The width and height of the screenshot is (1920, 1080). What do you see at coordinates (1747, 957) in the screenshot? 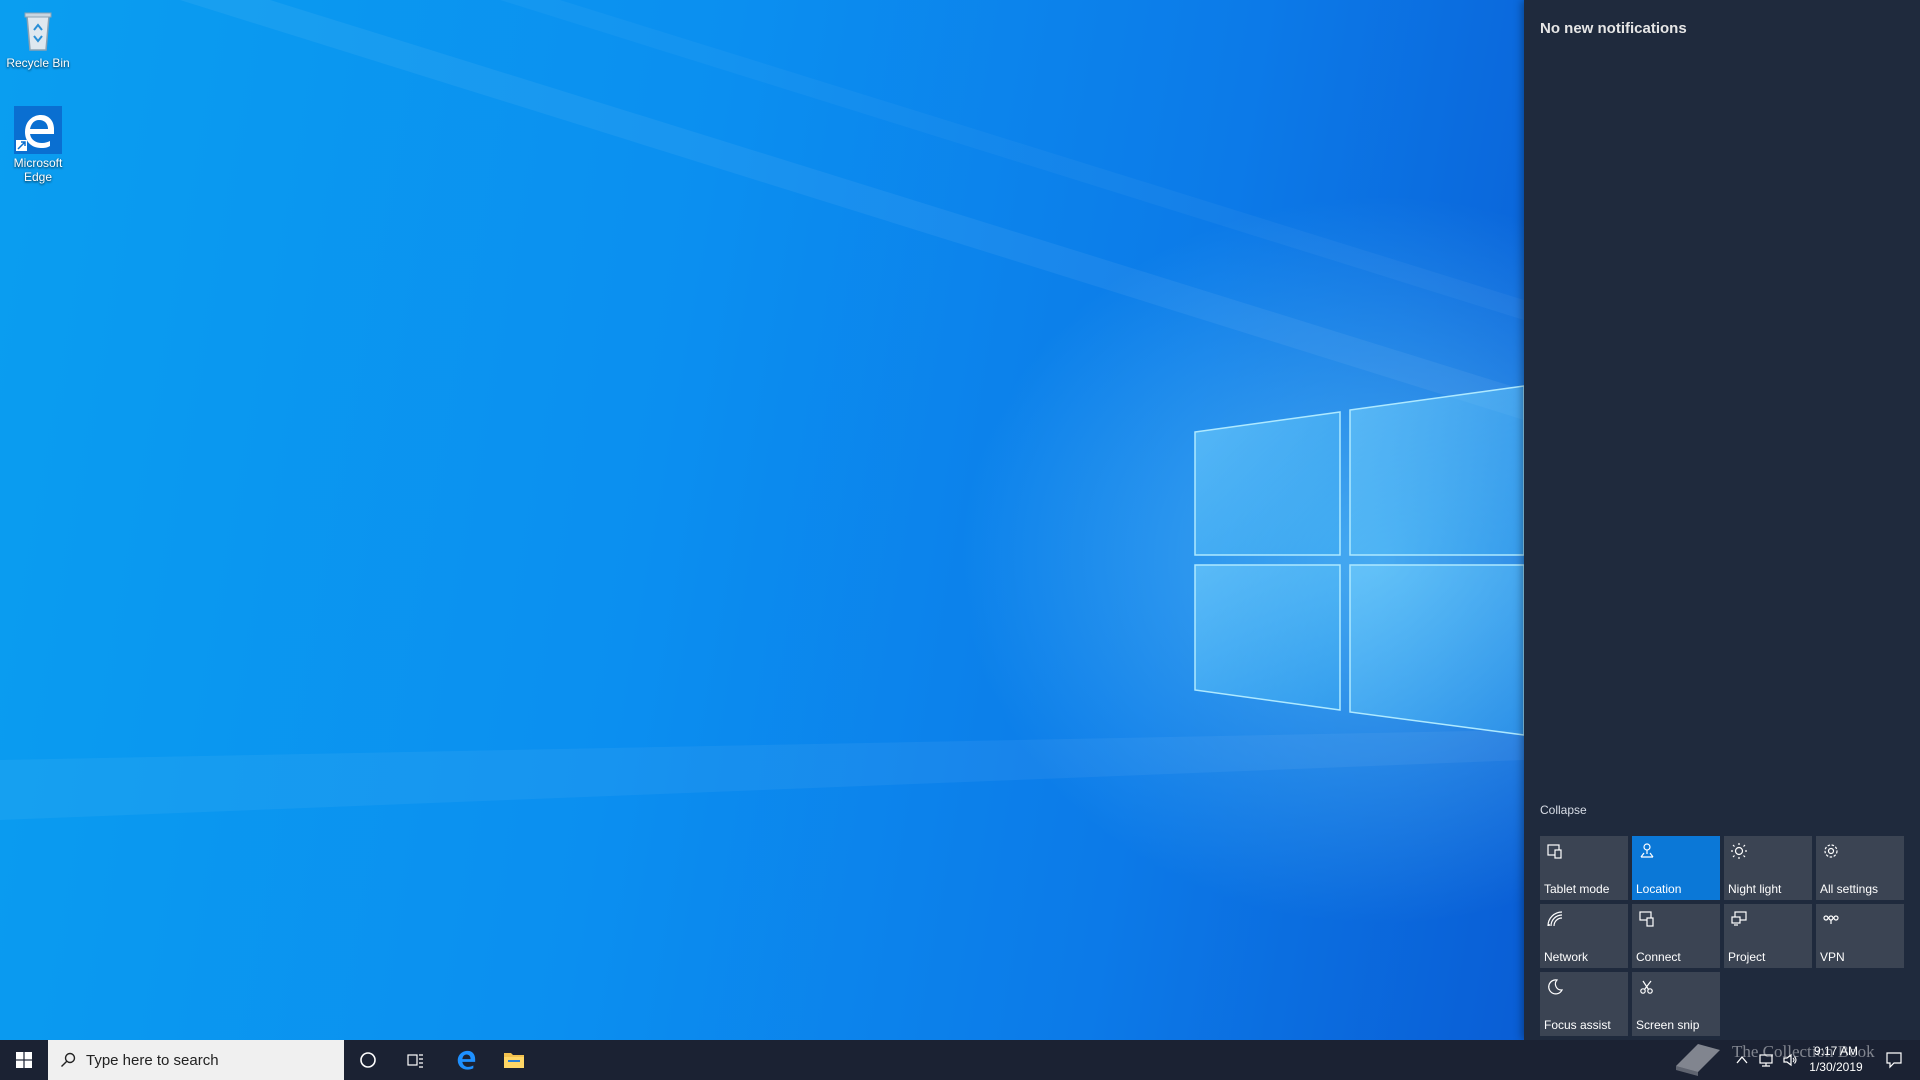
I see `tile-label: Project` at bounding box center [1747, 957].